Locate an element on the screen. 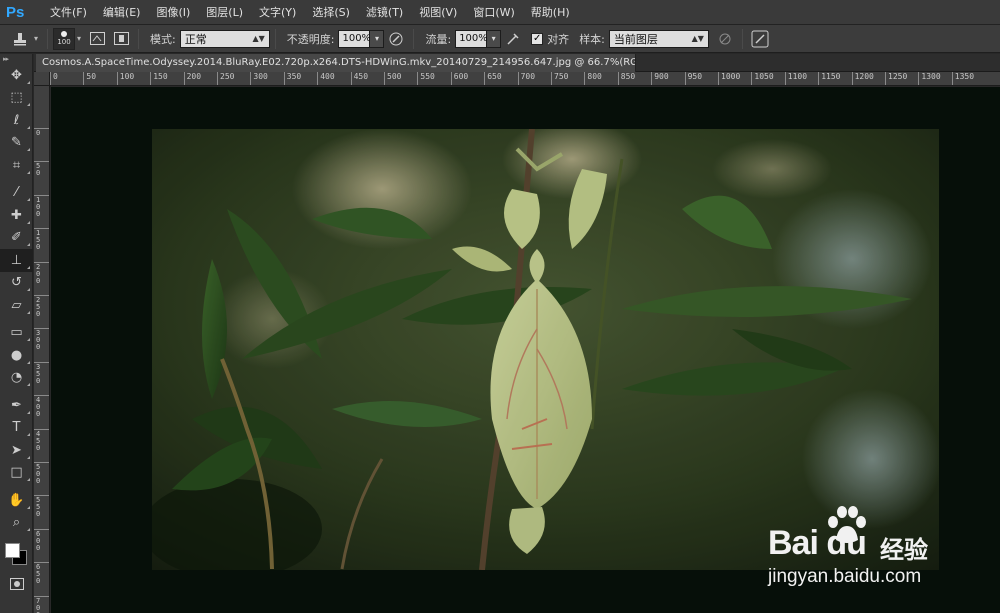 This screenshot has height=613, width=1000. menu-item: 文字(Y) is located at coordinates (277, 12).